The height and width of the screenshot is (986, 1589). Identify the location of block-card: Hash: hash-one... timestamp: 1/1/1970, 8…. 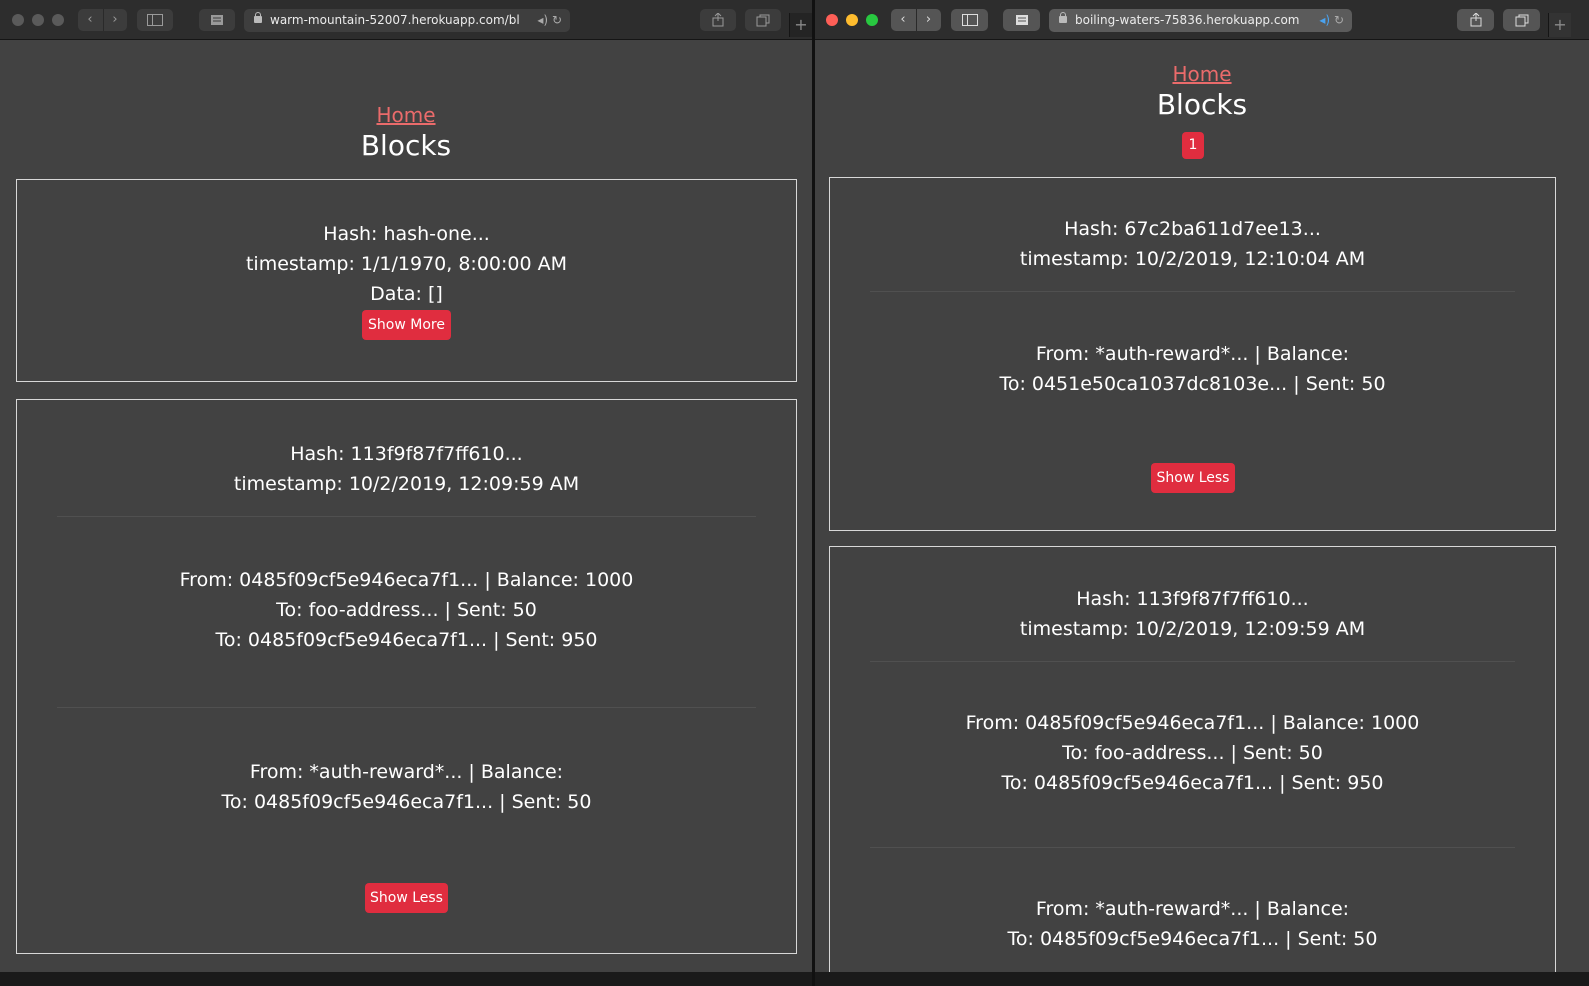
(406, 280).